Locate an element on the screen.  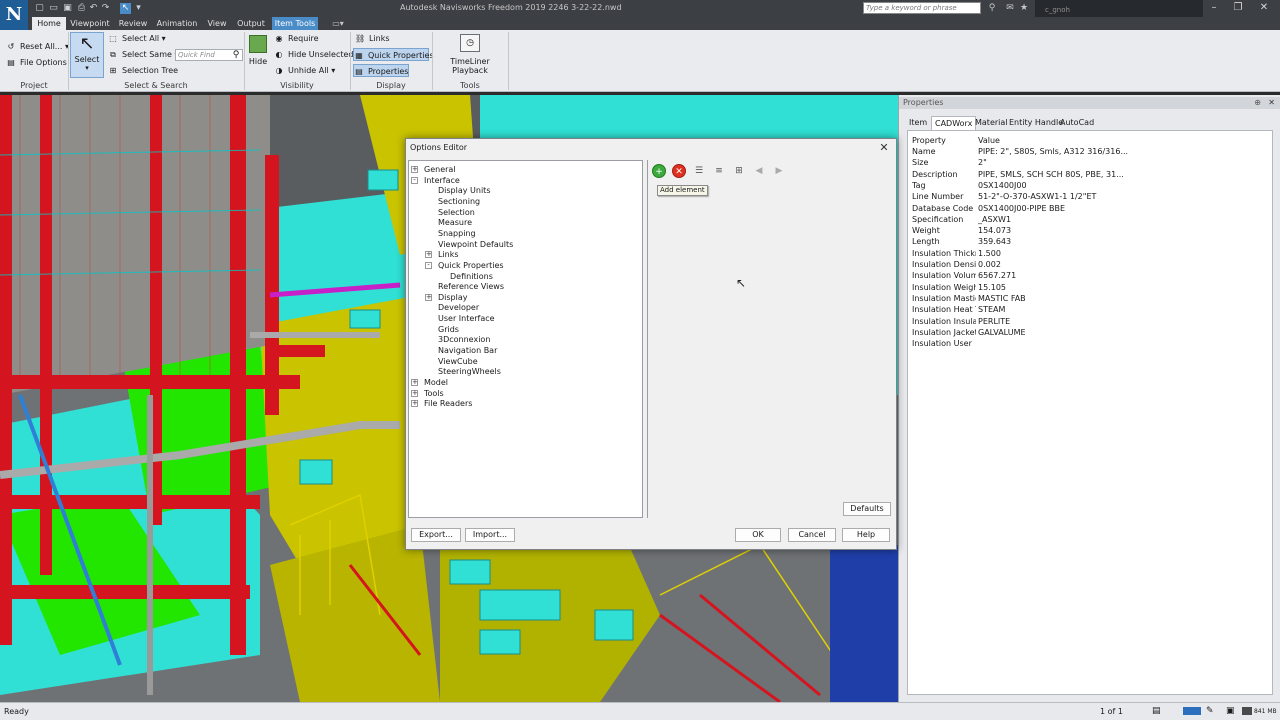
rows-icon: ≡ is located at coordinates (719, 171).